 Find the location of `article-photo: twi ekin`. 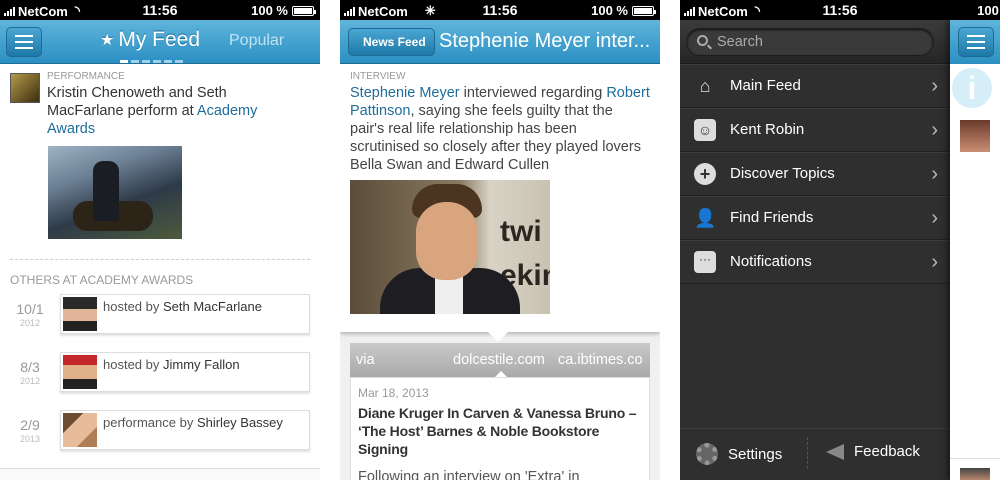

article-photo: twi ekin is located at coordinates (450, 247).